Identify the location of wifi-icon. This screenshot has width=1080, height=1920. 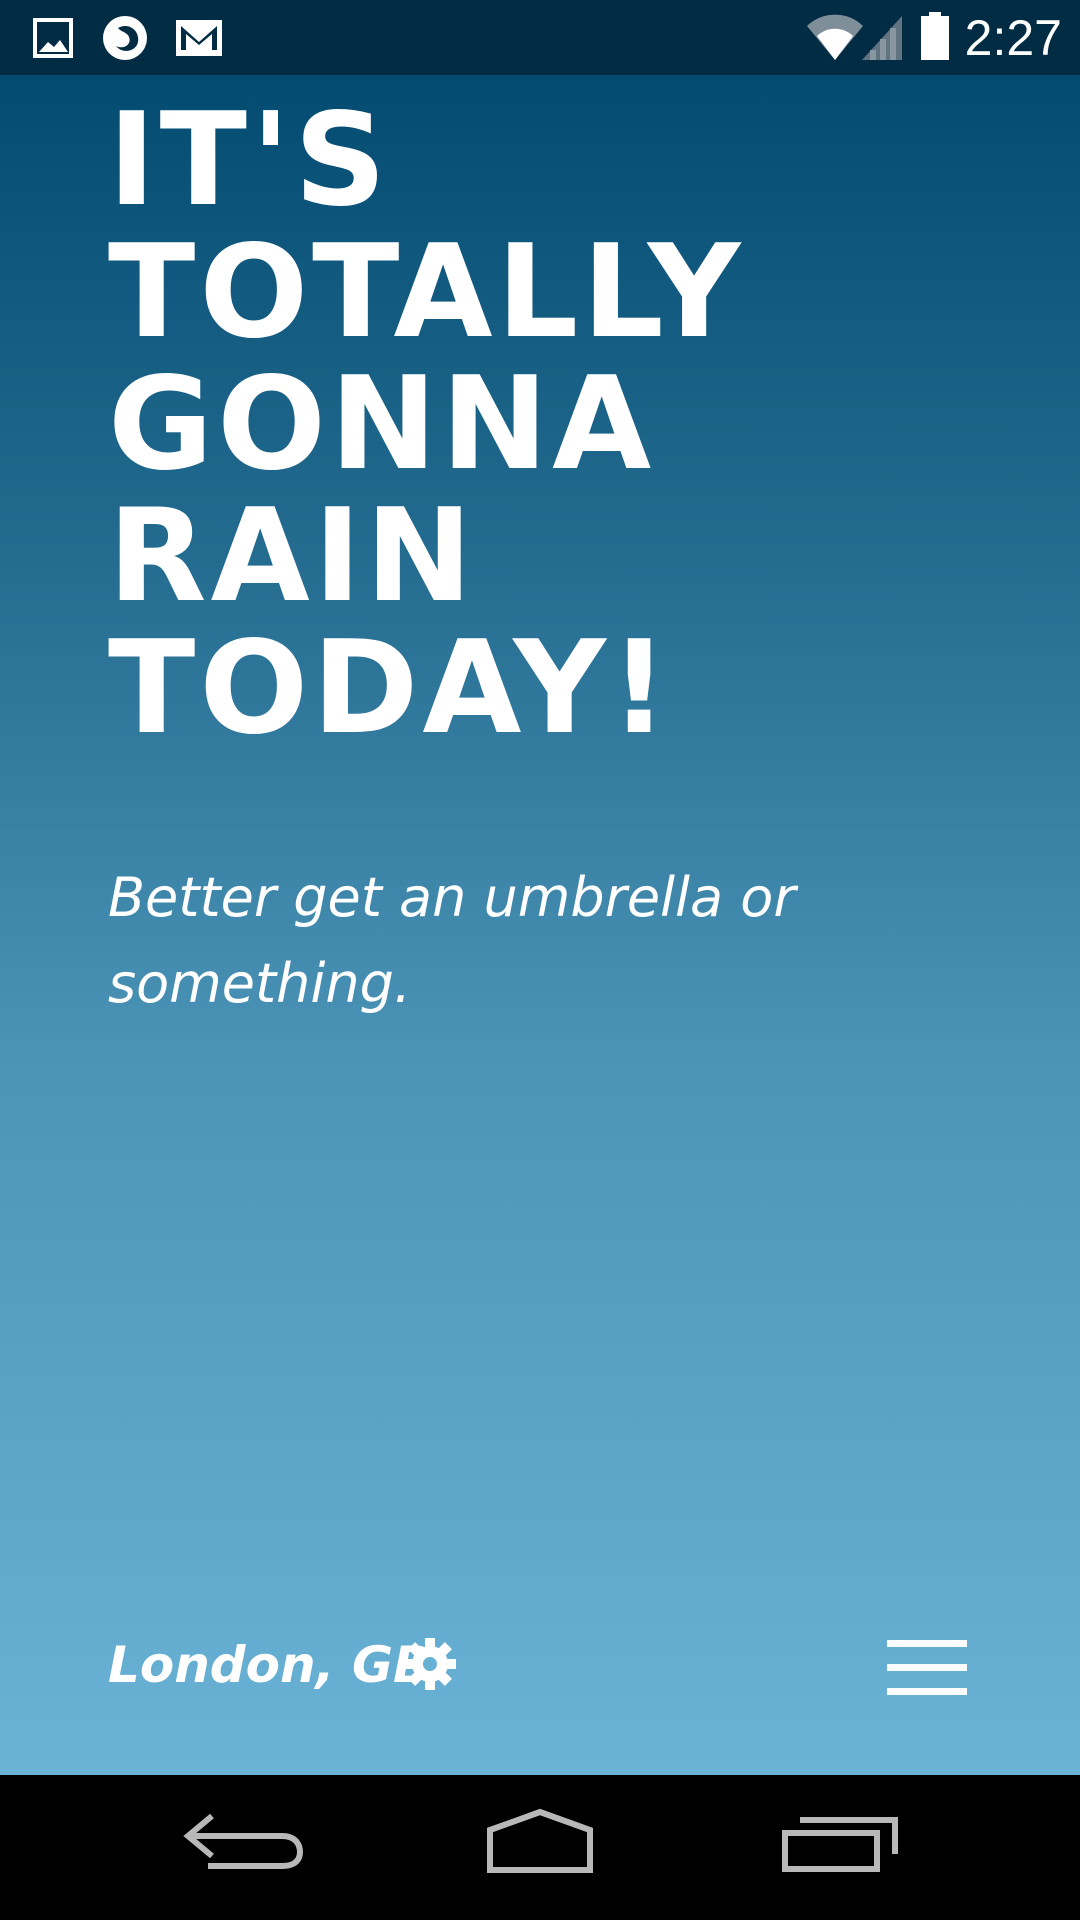
(835, 37).